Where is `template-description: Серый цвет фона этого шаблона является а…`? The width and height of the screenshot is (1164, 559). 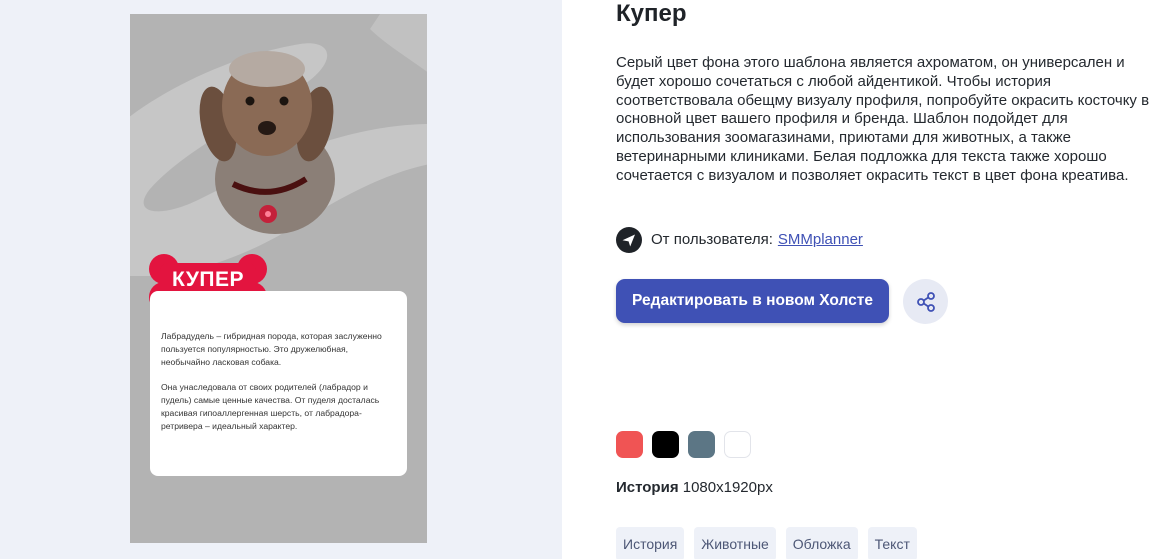 template-description: Серый цвет фона этого шаблона является а… is located at coordinates (883, 119).